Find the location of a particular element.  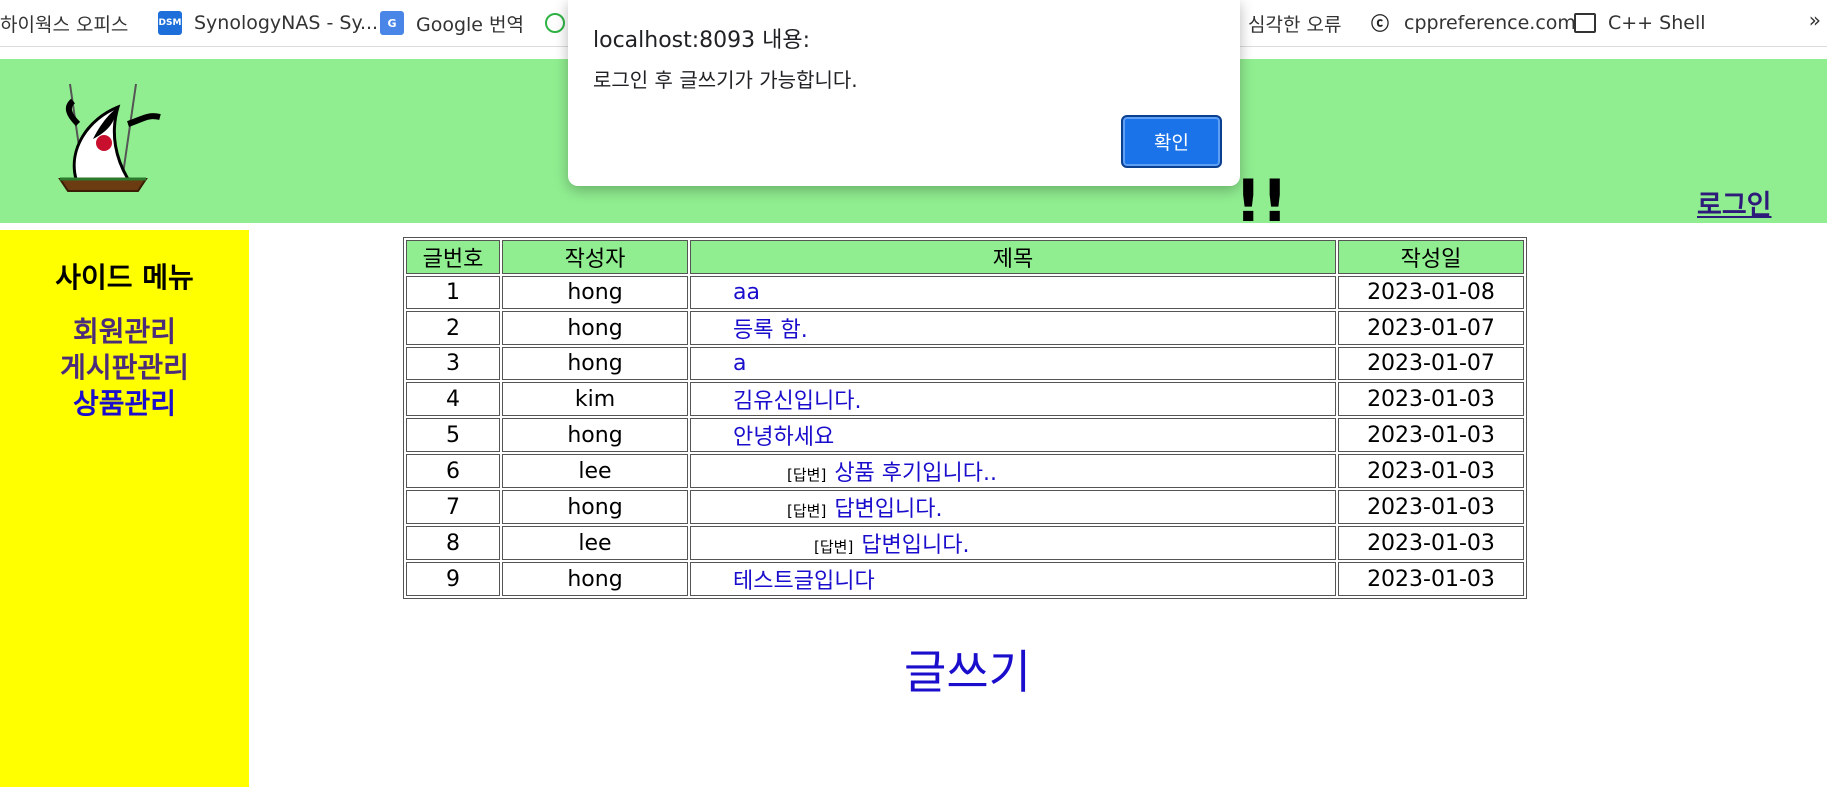

side-menu-heading: 사이드 메뉴 is located at coordinates (124, 277).